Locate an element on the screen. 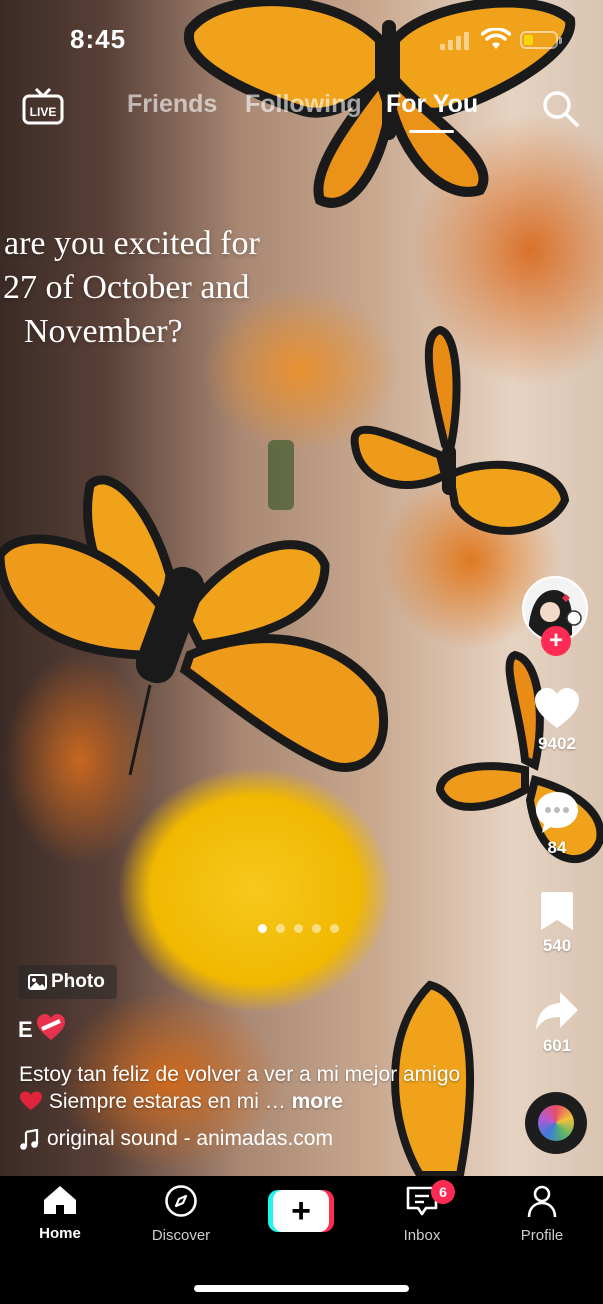 The image size is (603, 1304). creator-username: E is located at coordinates (25, 1030).